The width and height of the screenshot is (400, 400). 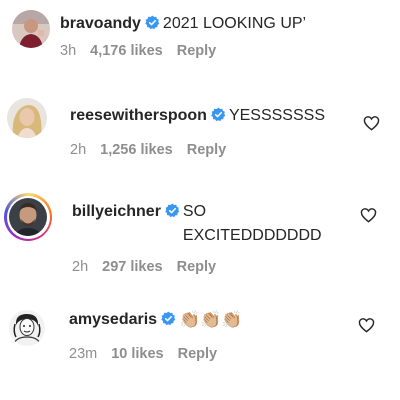 I want to click on comment-timestamp: 3h, so click(x=68, y=51).